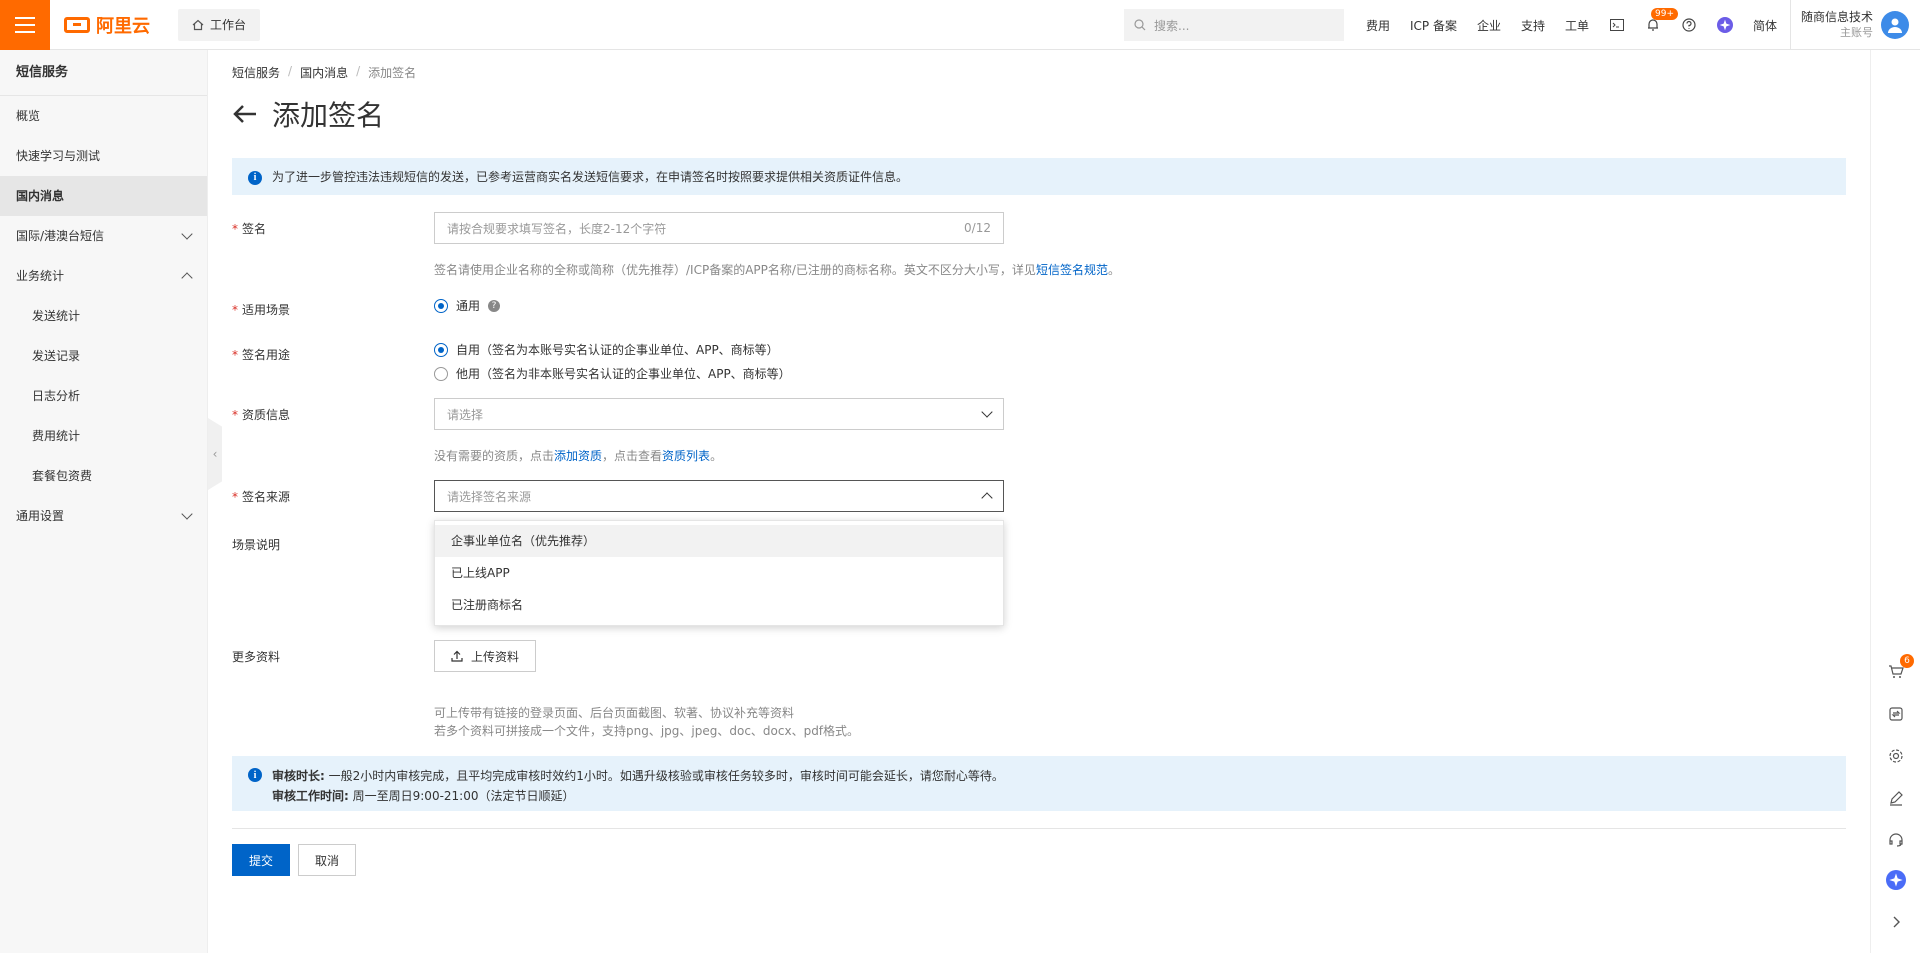 This screenshot has height=953, width=1920. I want to click on dropdown-option: 企事业单位名（优先推荐）, so click(719, 541).